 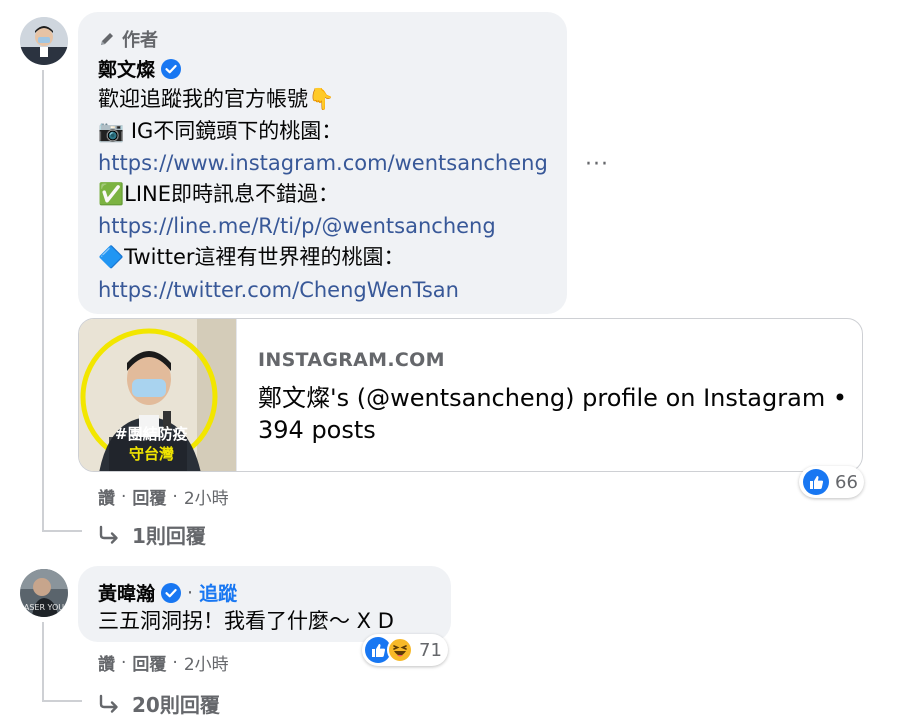 I want to click on haha-reaction-icon, so click(x=400, y=650).